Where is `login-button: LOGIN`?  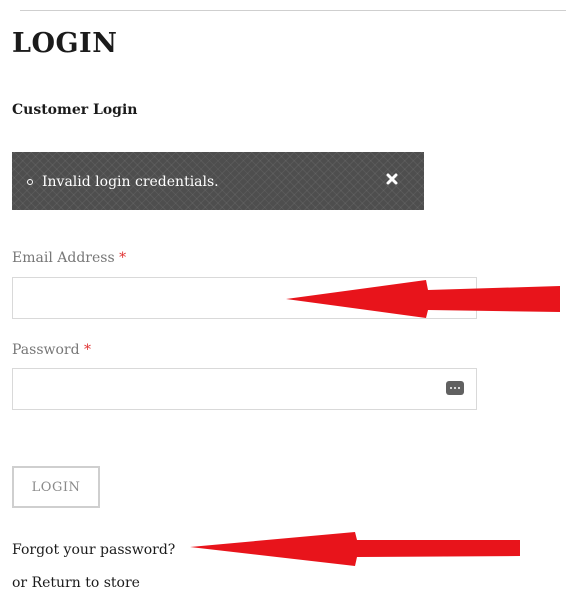 login-button: LOGIN is located at coordinates (56, 487).